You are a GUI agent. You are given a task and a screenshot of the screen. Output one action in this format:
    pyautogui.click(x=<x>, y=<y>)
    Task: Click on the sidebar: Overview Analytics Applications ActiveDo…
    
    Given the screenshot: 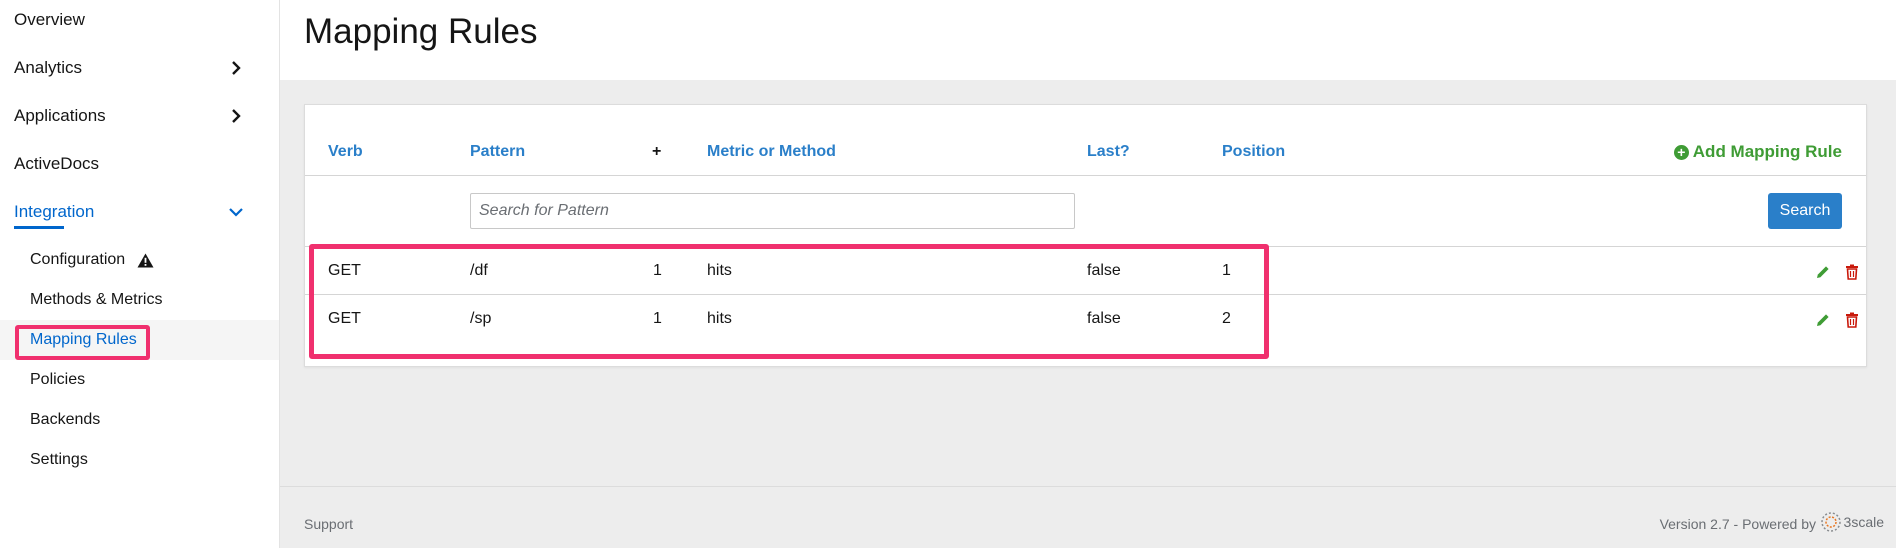 What is the action you would take?
    pyautogui.click(x=140, y=274)
    